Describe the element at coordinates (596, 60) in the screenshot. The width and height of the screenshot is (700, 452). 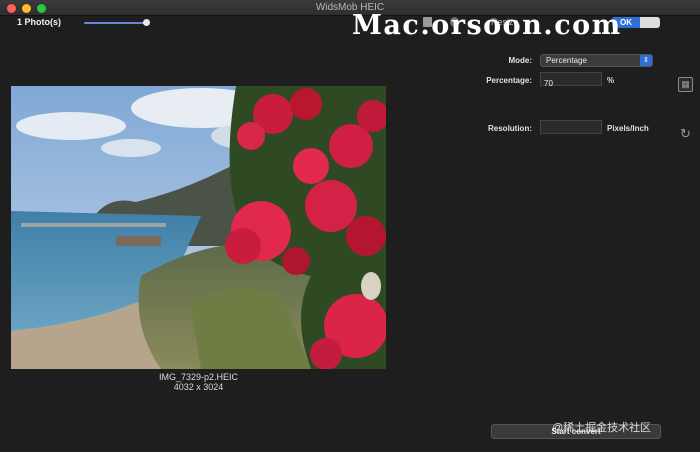
I see `mode-select: Percentage ⇕` at that location.